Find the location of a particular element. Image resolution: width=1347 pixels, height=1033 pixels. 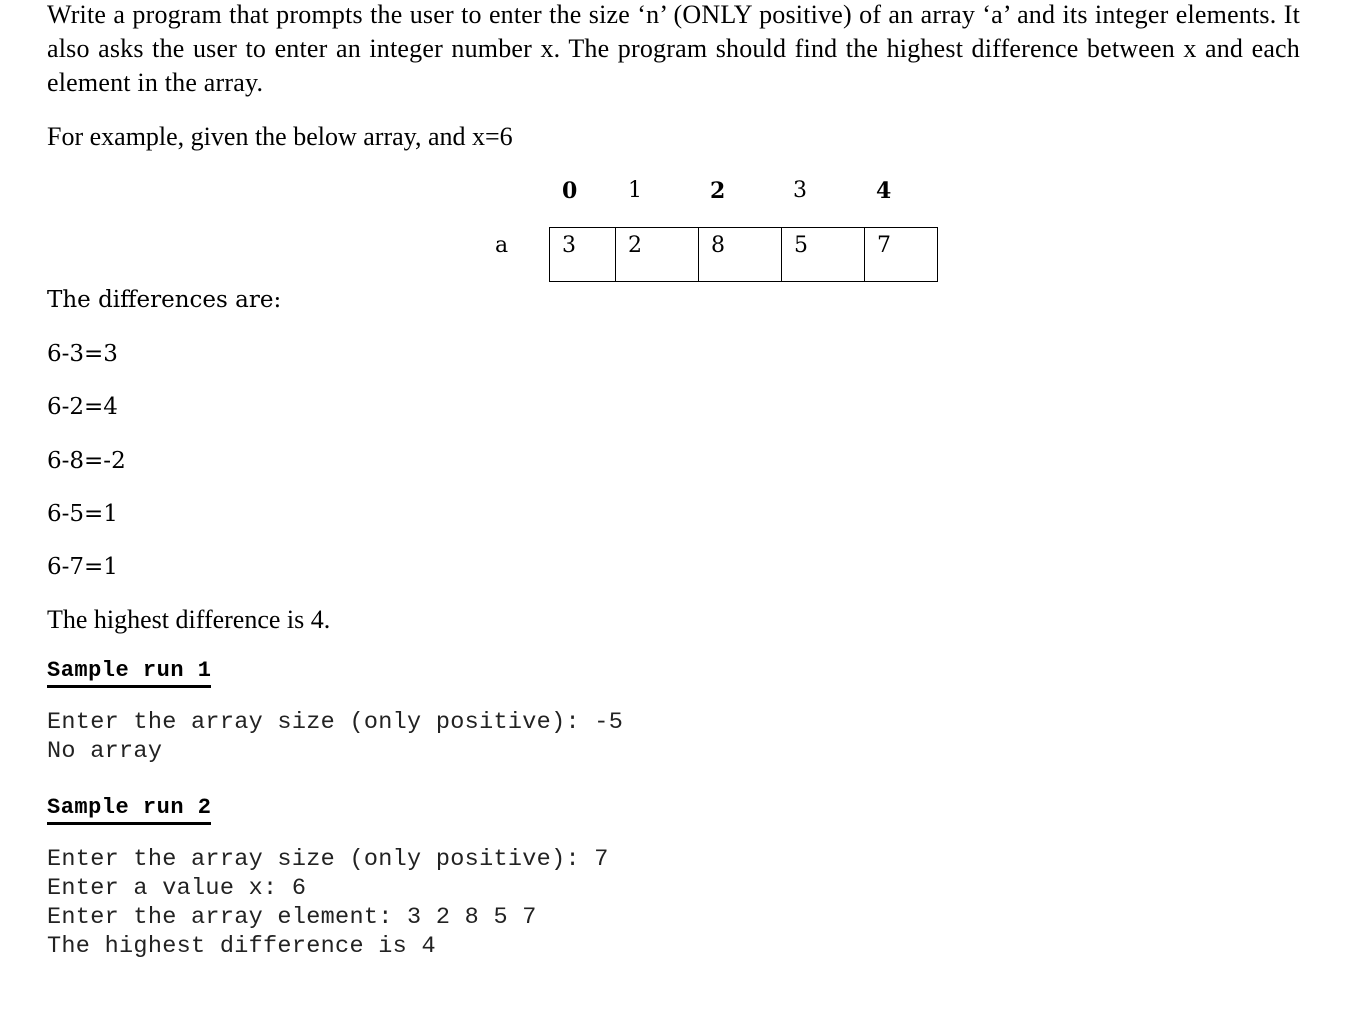

difference-line: 6-5=1 is located at coordinates (82, 514).